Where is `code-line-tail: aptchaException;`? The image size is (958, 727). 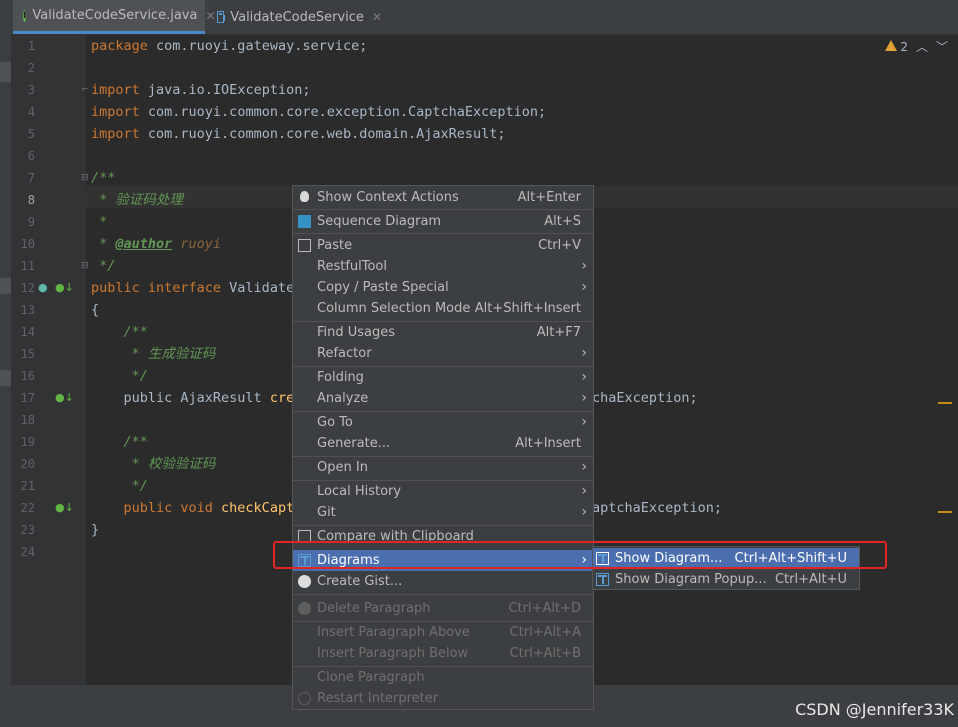
code-line-tail: aptchaException; is located at coordinates (657, 508).